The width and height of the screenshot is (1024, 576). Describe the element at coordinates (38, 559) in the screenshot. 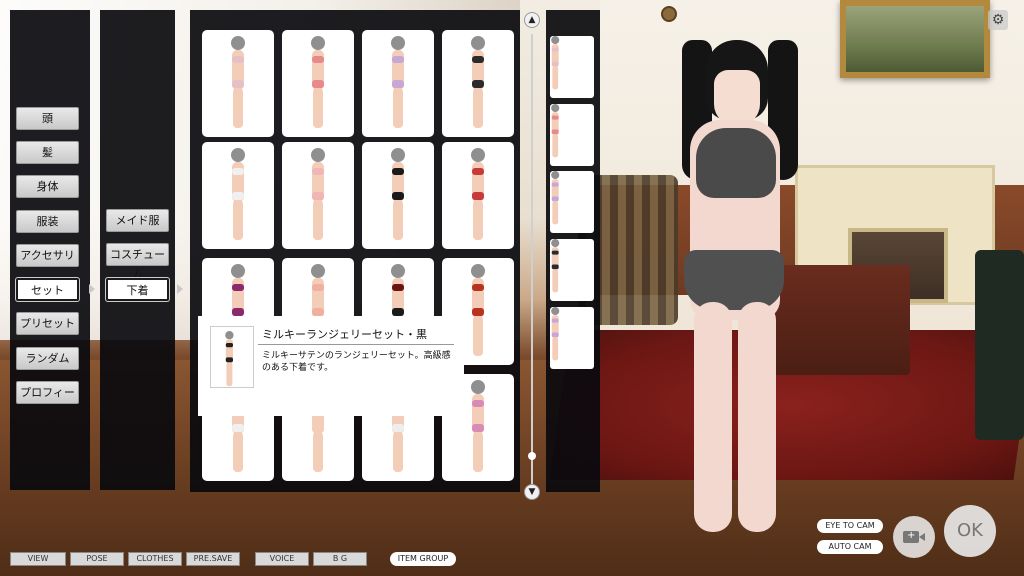

I see `view-button: VIEW` at that location.